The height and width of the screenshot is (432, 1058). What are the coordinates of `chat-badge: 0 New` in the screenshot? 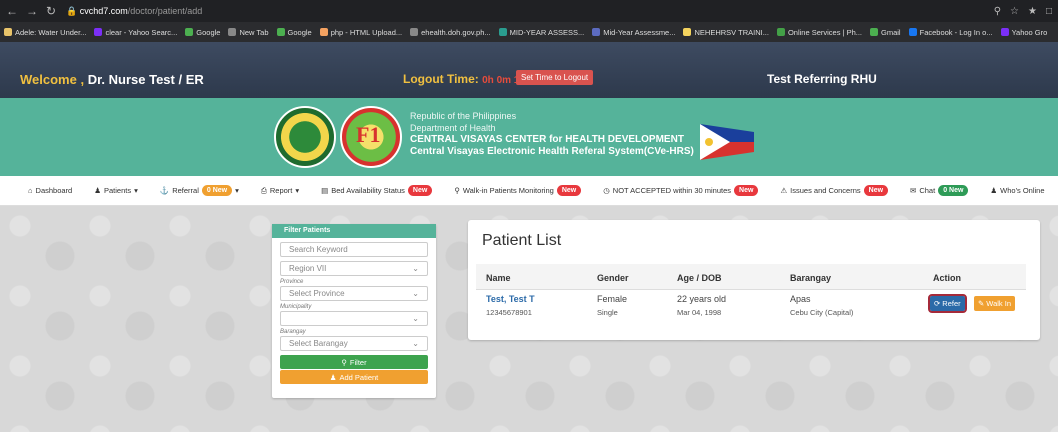 It's located at (953, 190).